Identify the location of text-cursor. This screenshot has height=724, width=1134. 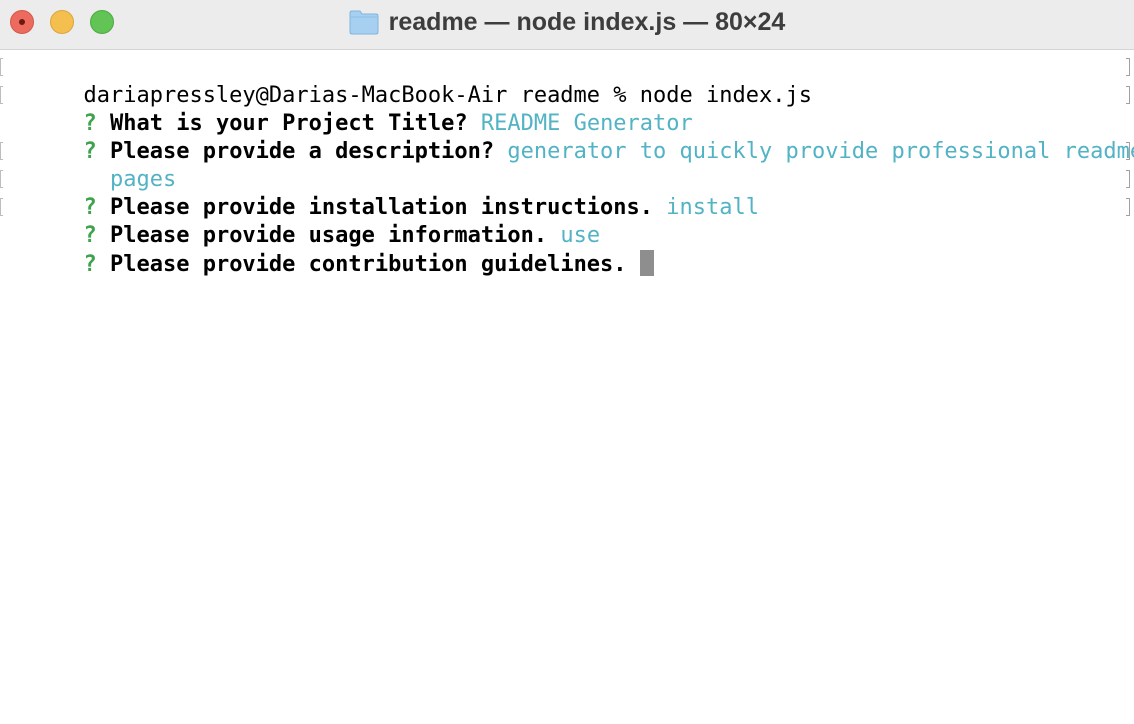
(646, 263).